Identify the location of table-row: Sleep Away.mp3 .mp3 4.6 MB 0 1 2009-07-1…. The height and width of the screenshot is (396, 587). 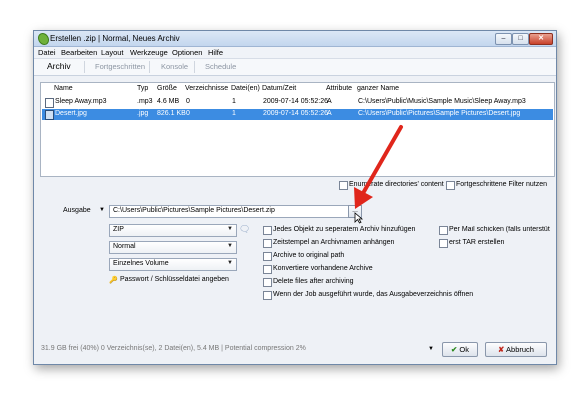
(297, 102).